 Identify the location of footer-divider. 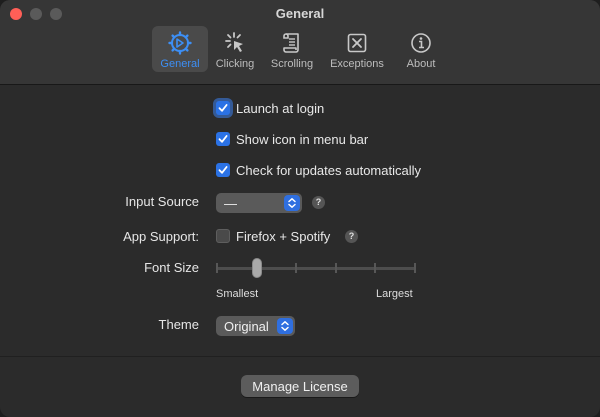
(300, 356).